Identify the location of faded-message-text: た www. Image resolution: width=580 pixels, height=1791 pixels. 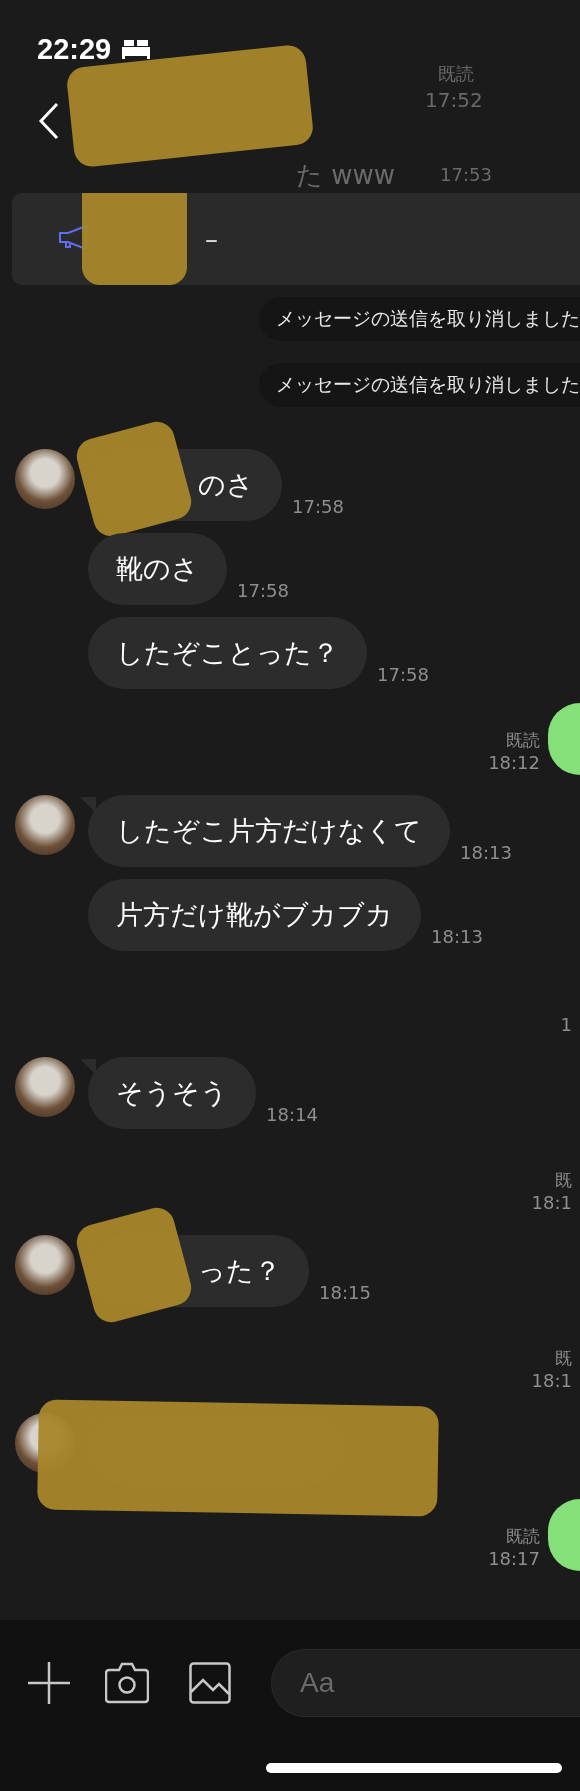
(346, 175).